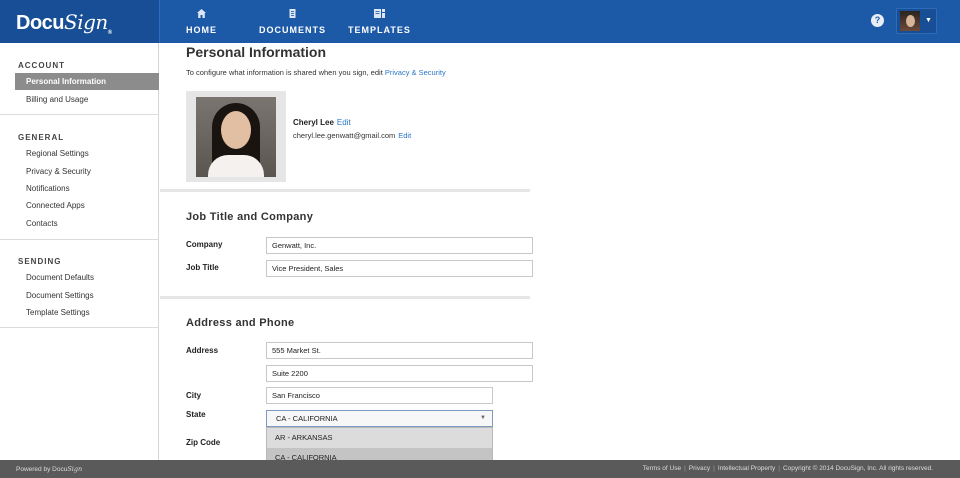 The height and width of the screenshot is (478, 960). I want to click on logo-text-prefix: Docu, so click(40, 23).